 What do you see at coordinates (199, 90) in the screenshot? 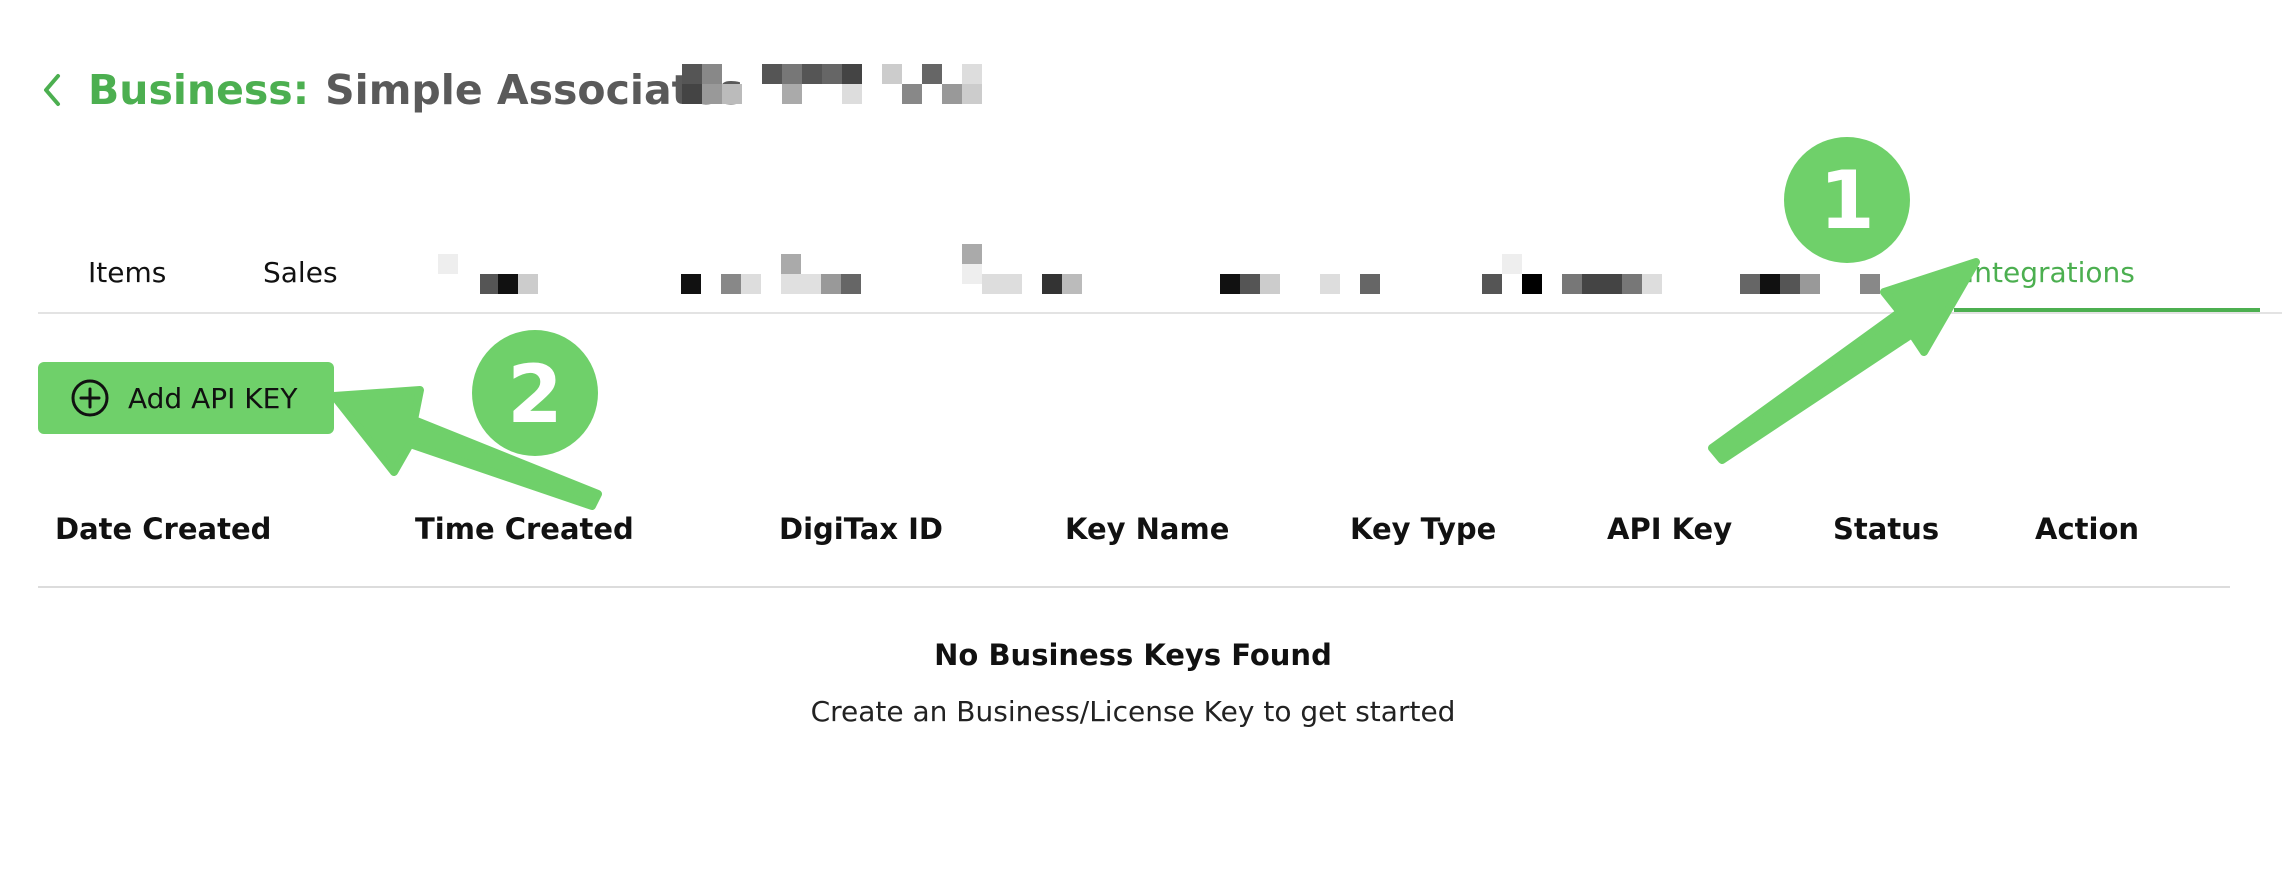
I see `page-title-label: Business:` at bounding box center [199, 90].